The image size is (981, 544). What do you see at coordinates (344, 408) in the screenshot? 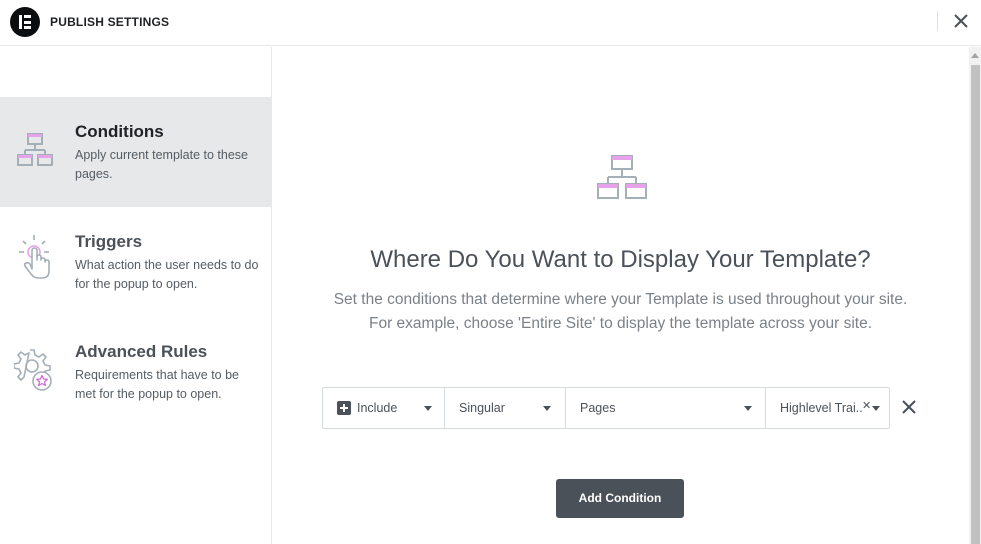
I see `plus-square-icon` at bounding box center [344, 408].